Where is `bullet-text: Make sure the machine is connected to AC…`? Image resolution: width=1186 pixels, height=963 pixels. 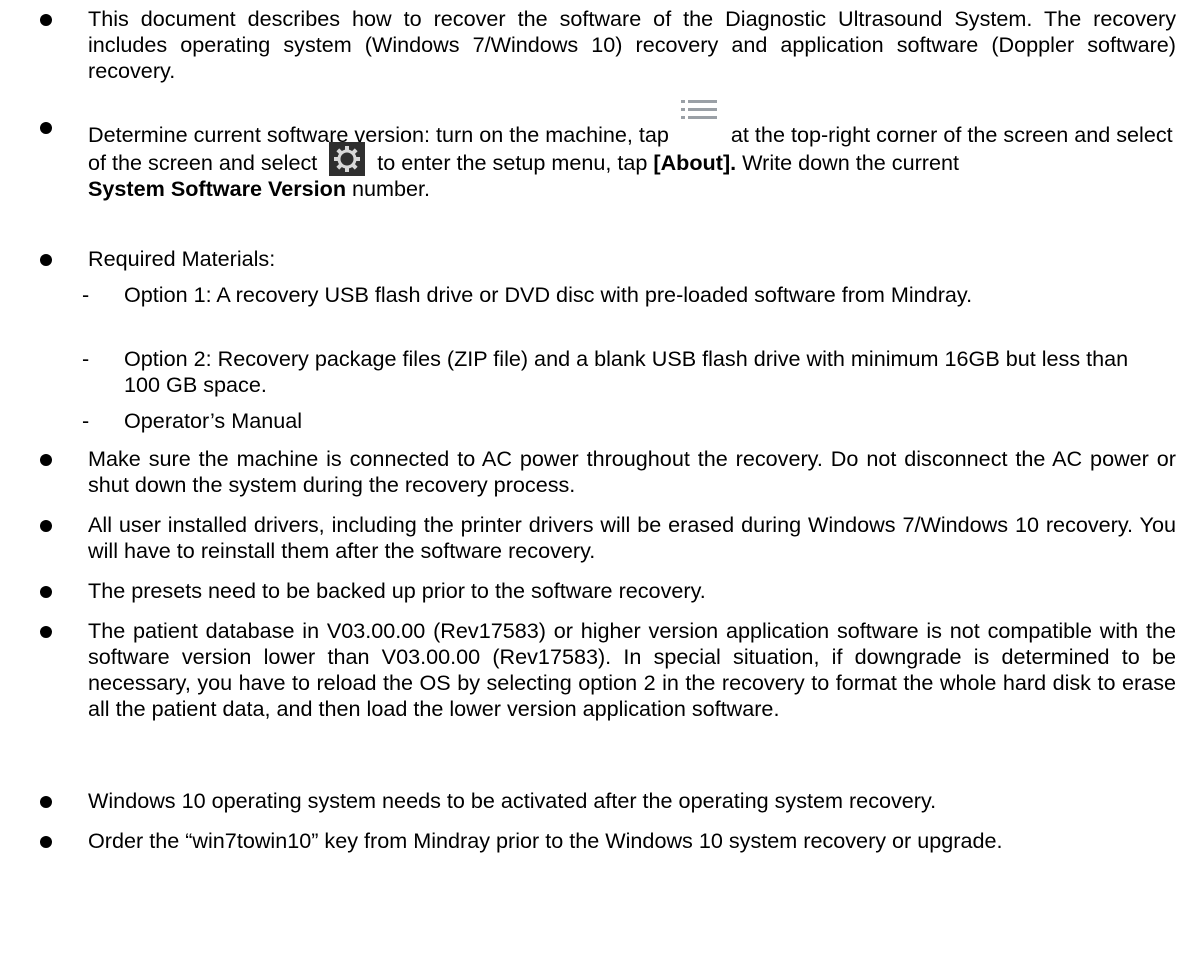
bullet-text: Make sure the machine is connected to AC… is located at coordinates (632, 471).